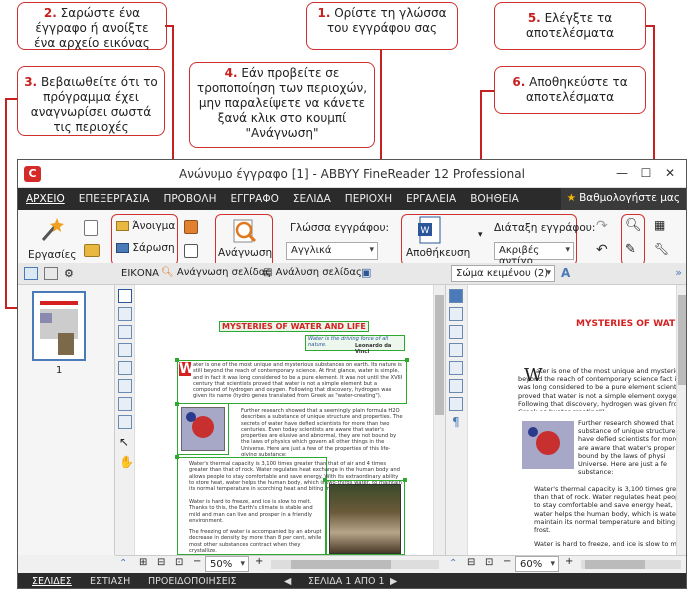 Image resolution: width=689 pixels, height=598 pixels. I want to click on save-button: W Αποθήκευση, so click(438, 237).